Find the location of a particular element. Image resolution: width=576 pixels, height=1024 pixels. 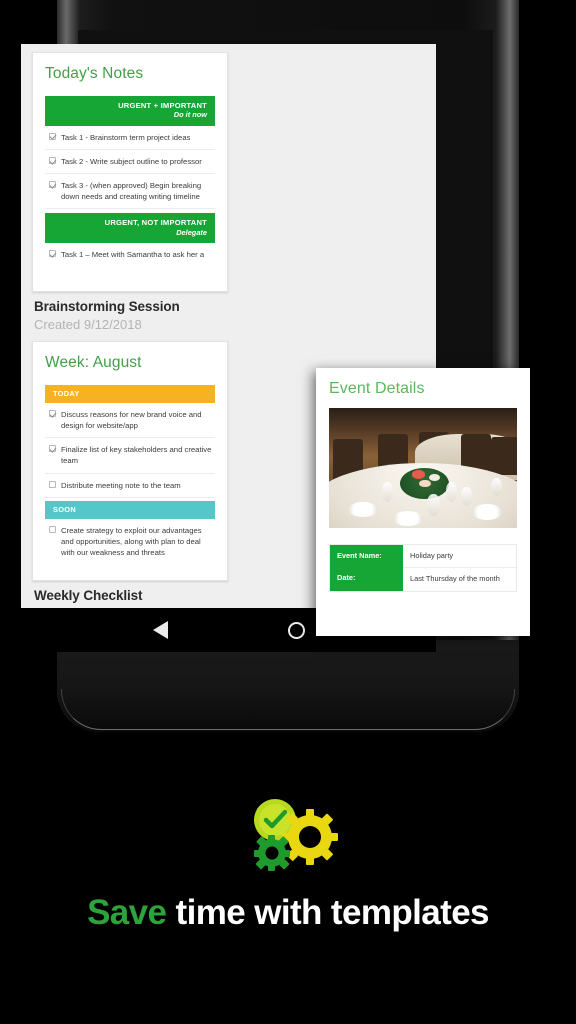

banner-urgent-not-important: URGENT, NOT IMPORTANT Delegate is located at coordinates (130, 228).